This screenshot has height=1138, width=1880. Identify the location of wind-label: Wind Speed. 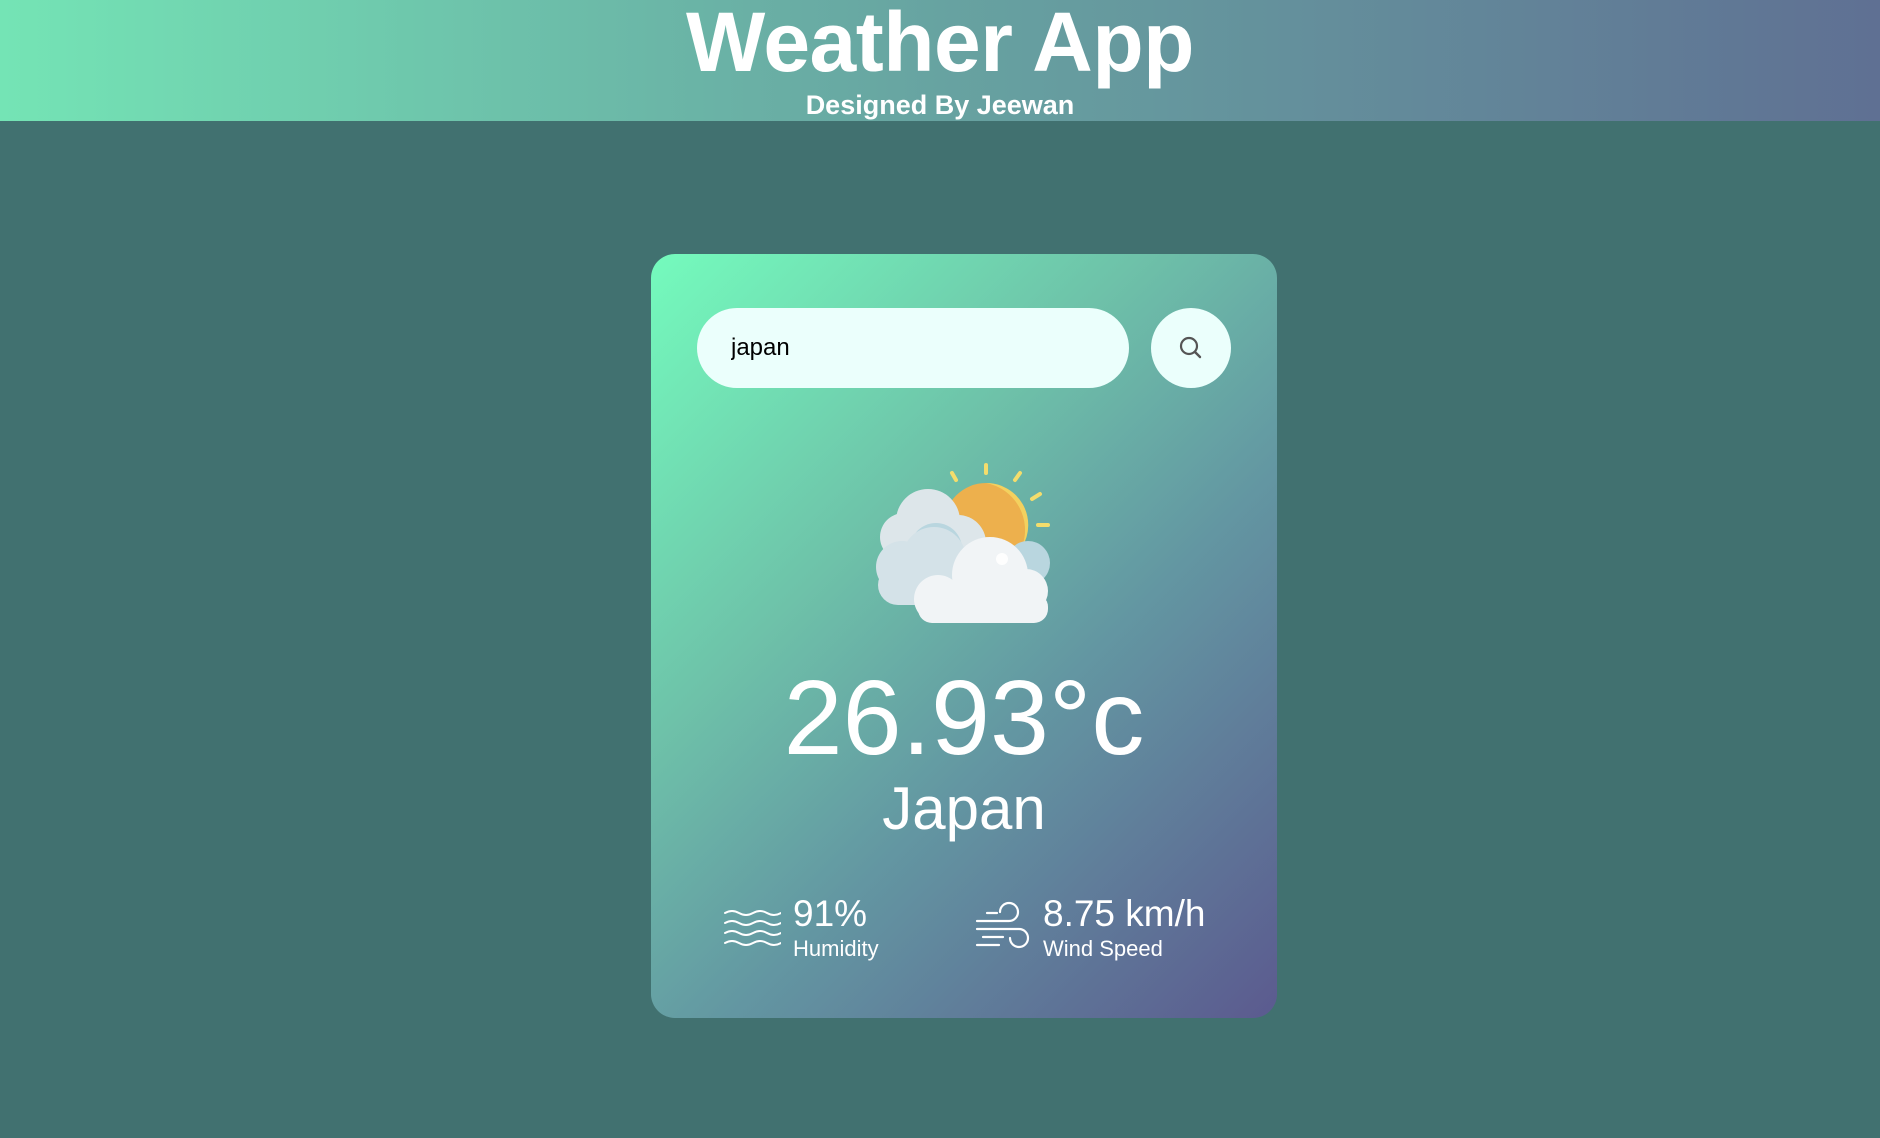
(1103, 948).